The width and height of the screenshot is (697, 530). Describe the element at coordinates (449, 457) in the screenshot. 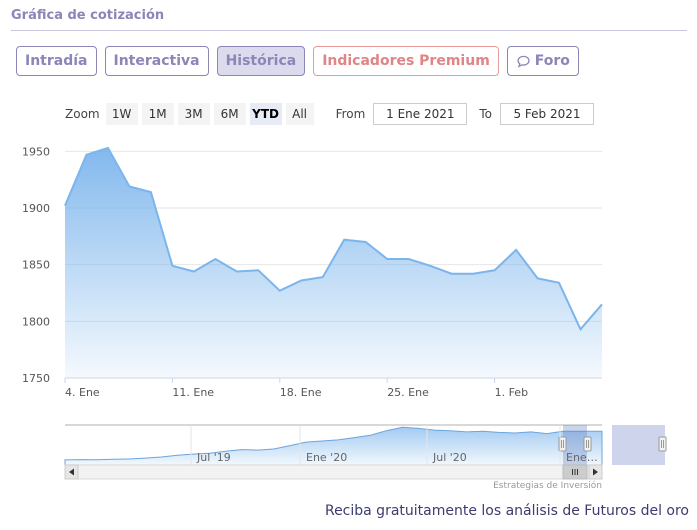

I see `navigator-label: Jul '20` at that location.